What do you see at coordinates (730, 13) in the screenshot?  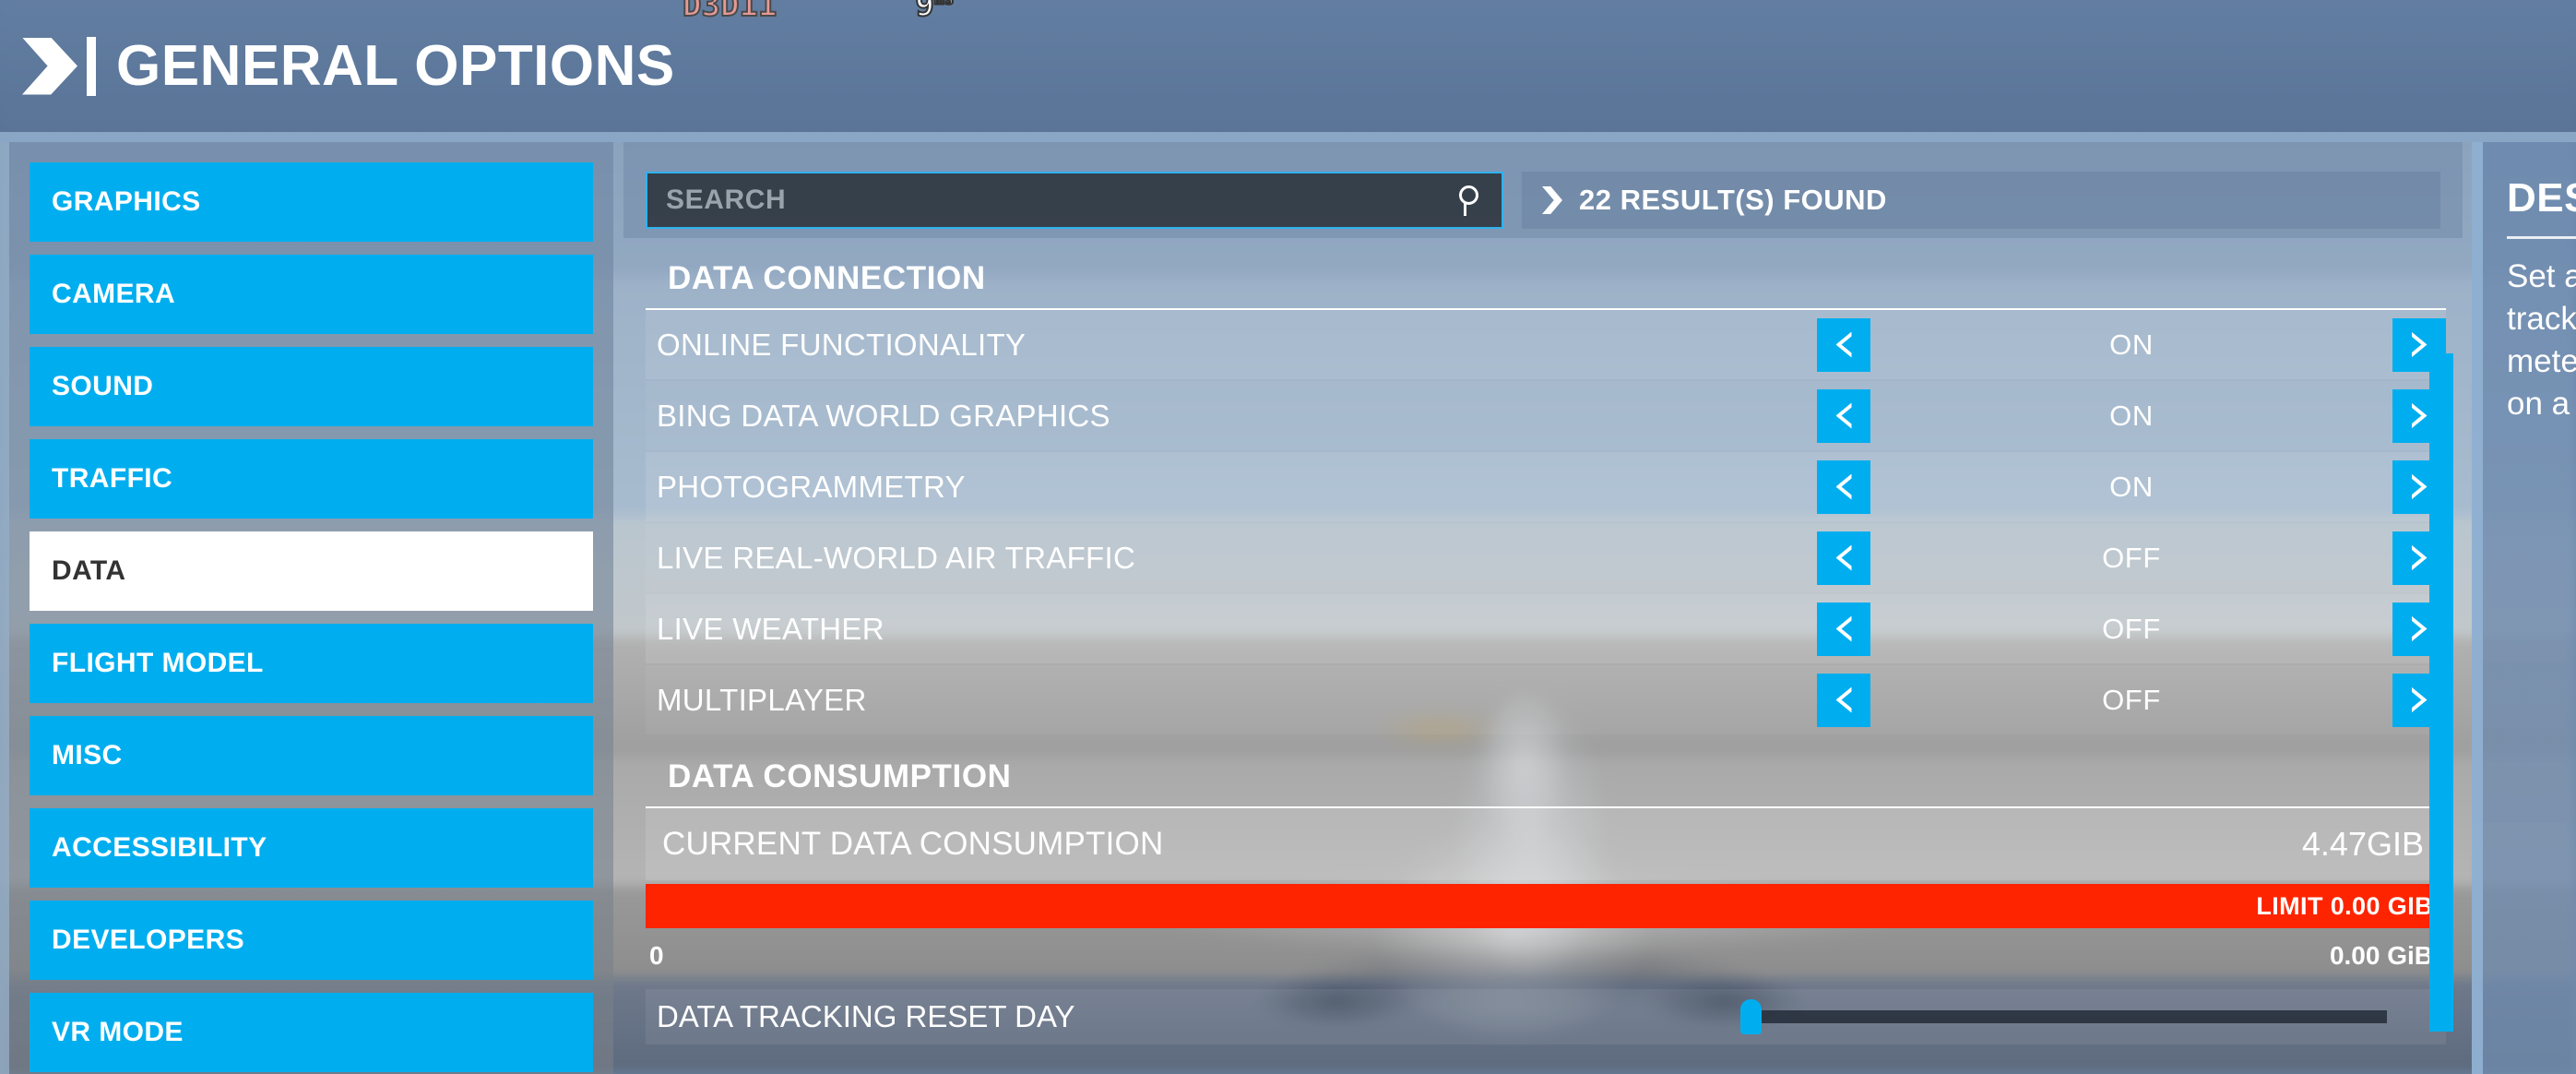 I see `perf-graphics-api: D3D11` at bounding box center [730, 13].